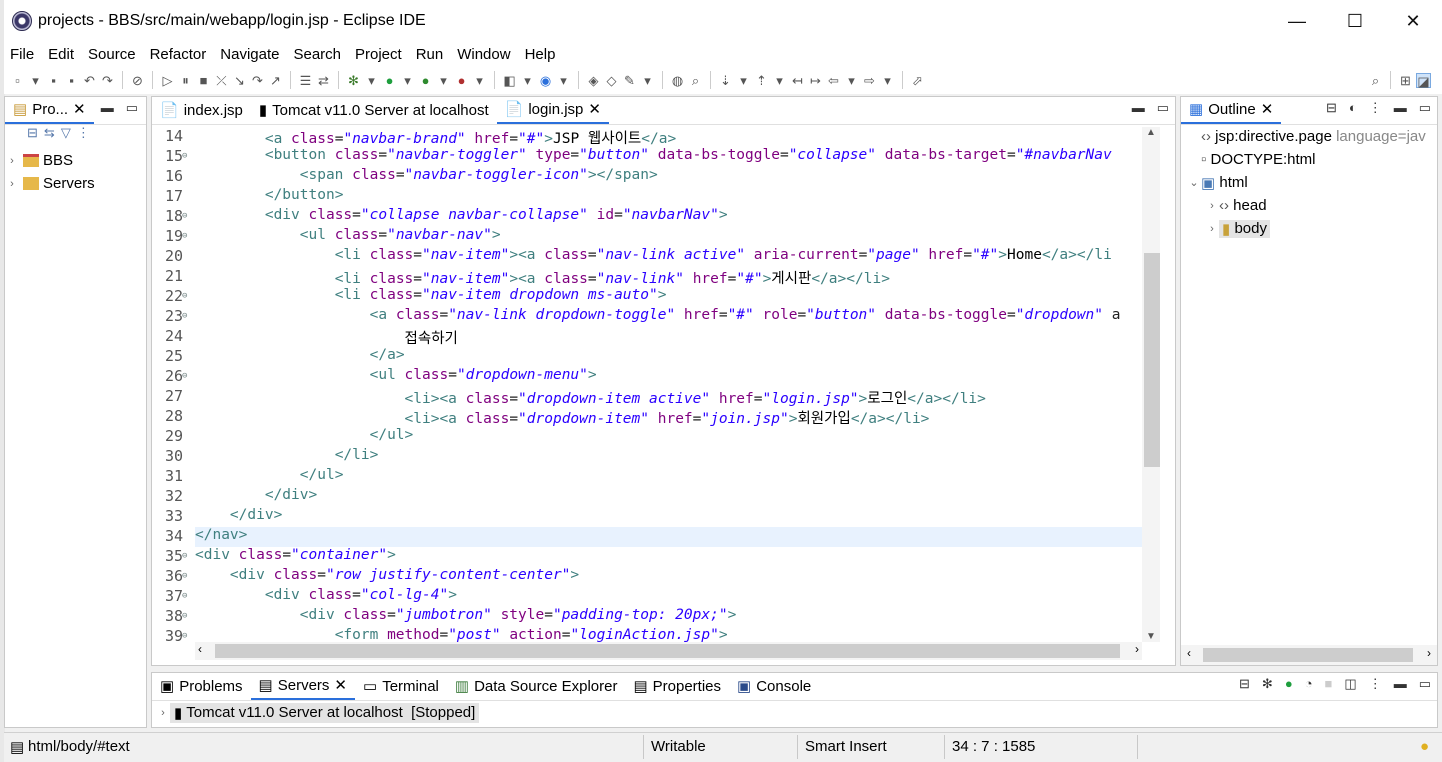 The height and width of the screenshot is (762, 1442). What do you see at coordinates (75, 183) in the screenshot?
I see `tree-item-servers: › Servers` at bounding box center [75, 183].